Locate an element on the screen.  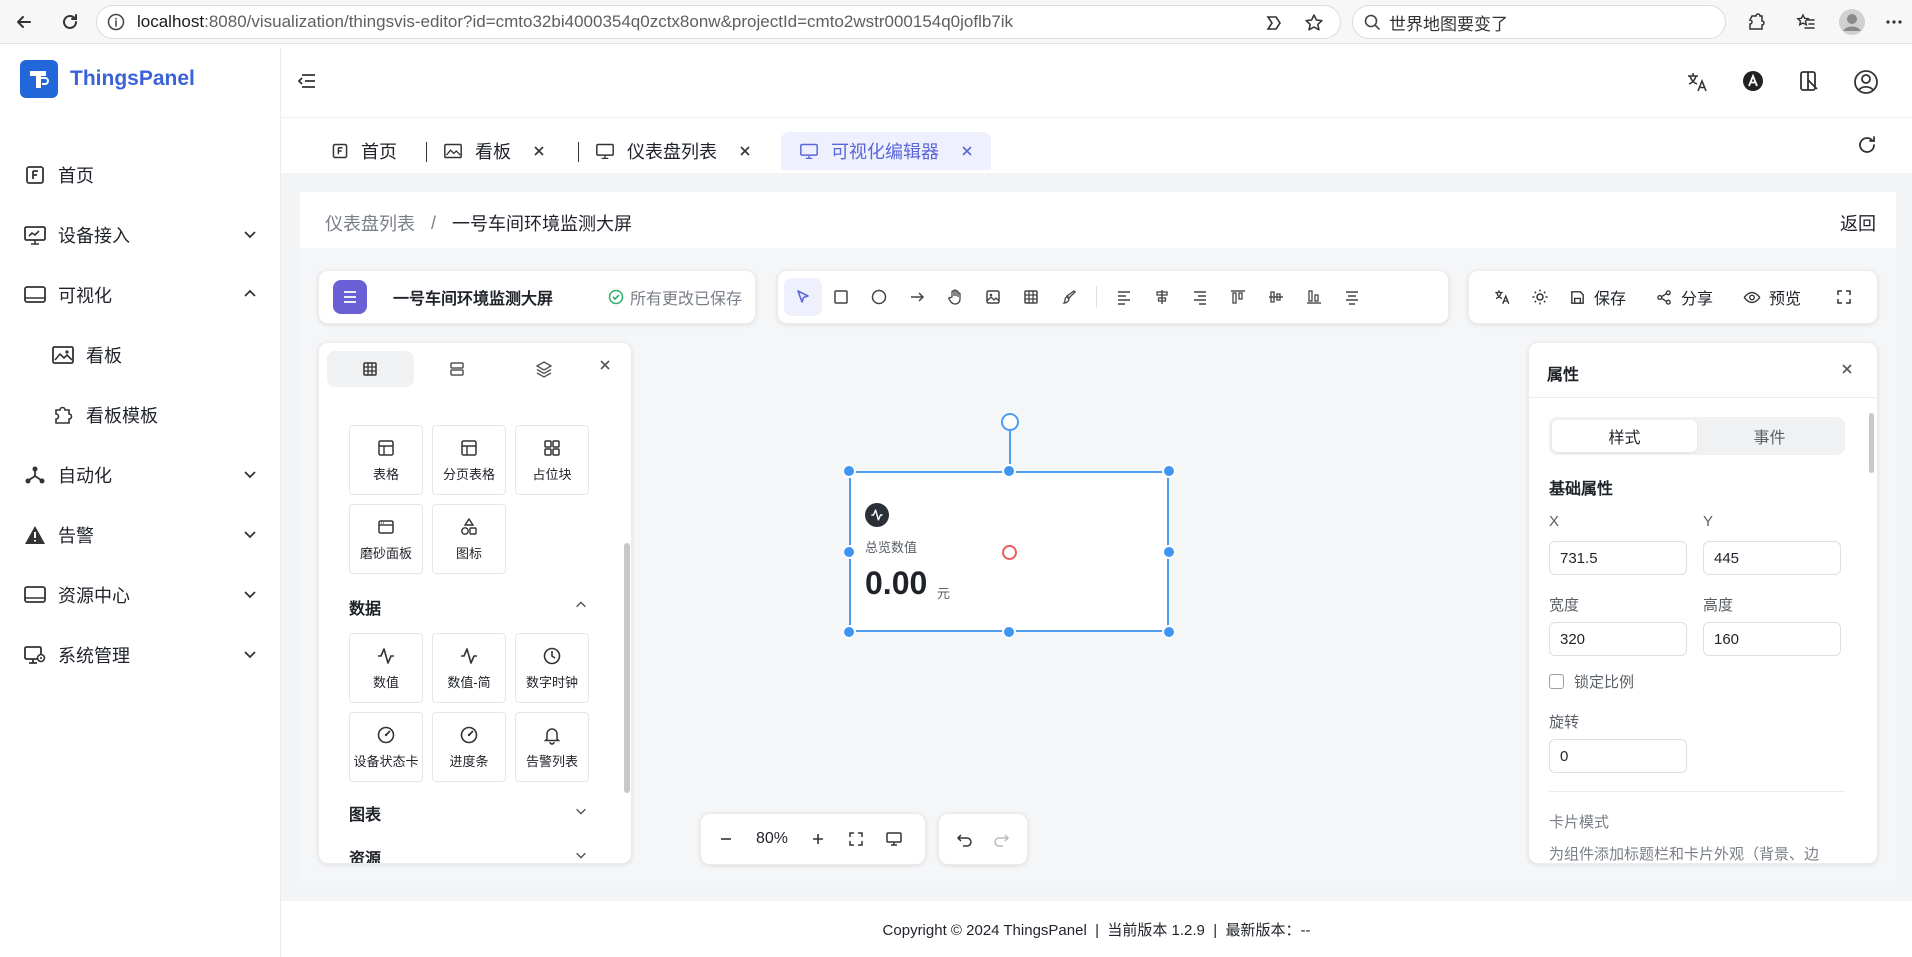
hand-tool-icon is located at coordinates (955, 297).